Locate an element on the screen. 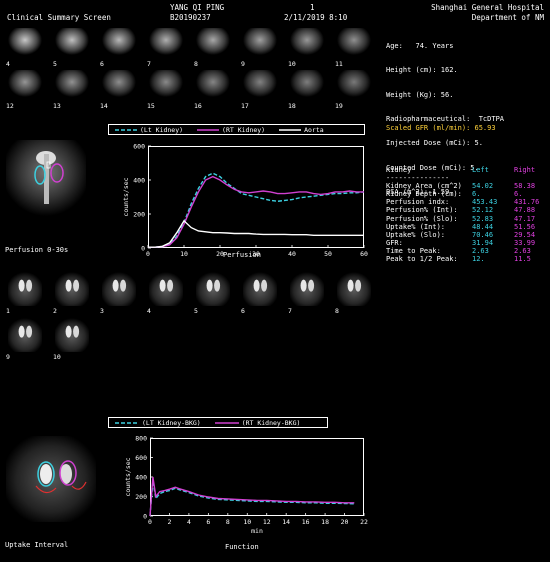  lt-bkg-dash-swatch is located at coordinates (127, 422).